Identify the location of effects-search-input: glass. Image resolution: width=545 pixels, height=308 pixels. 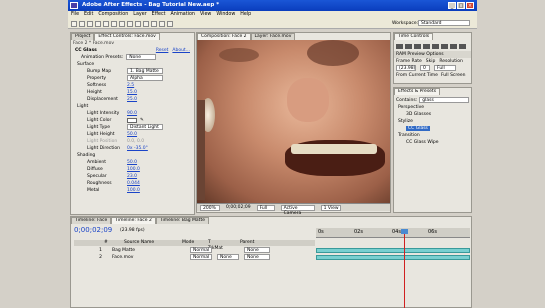
(444, 100).